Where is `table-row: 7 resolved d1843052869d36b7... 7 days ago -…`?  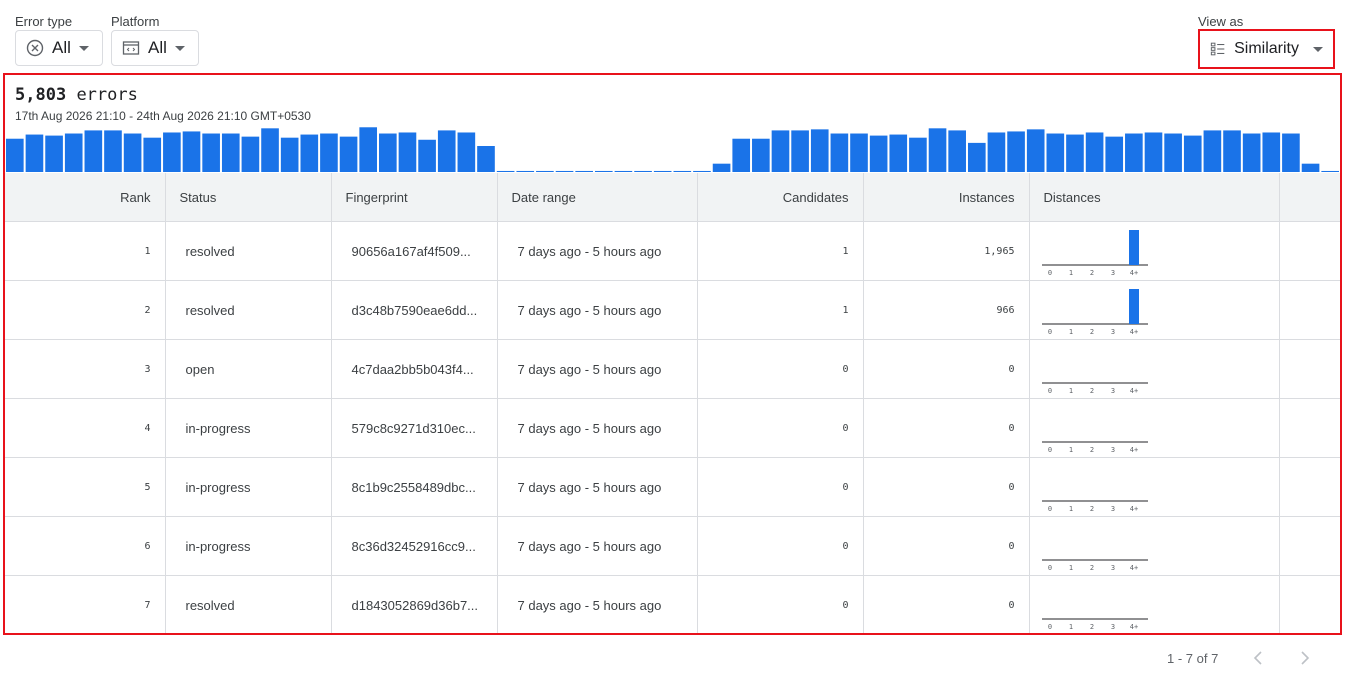 table-row: 7 resolved d1843052869d36b7... 7 days ago -… is located at coordinates (672, 604).